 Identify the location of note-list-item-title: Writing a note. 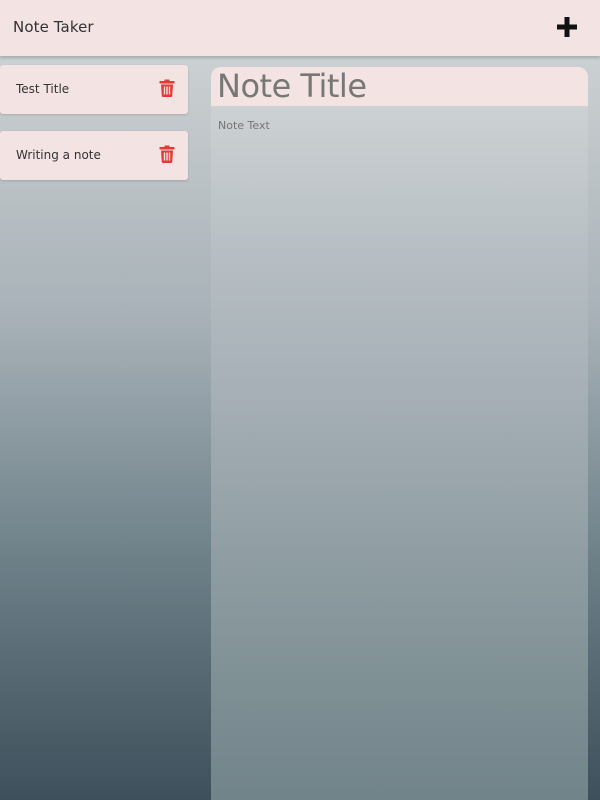
(58, 155).